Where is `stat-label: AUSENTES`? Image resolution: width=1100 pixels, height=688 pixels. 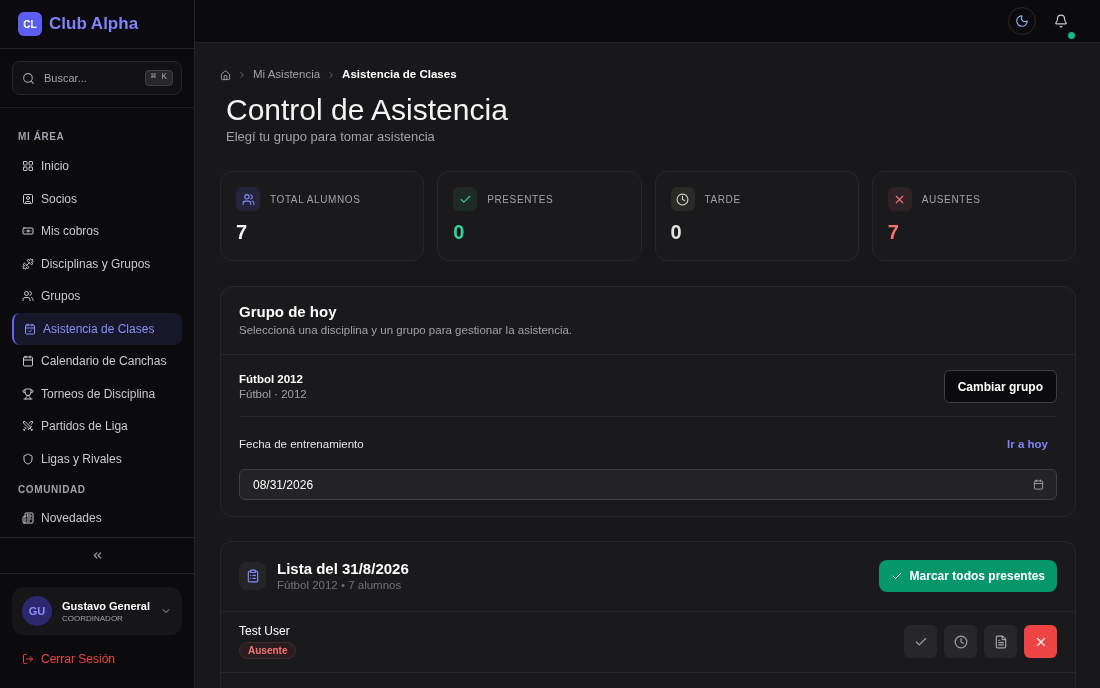
stat-label: AUSENTES is located at coordinates (951, 199).